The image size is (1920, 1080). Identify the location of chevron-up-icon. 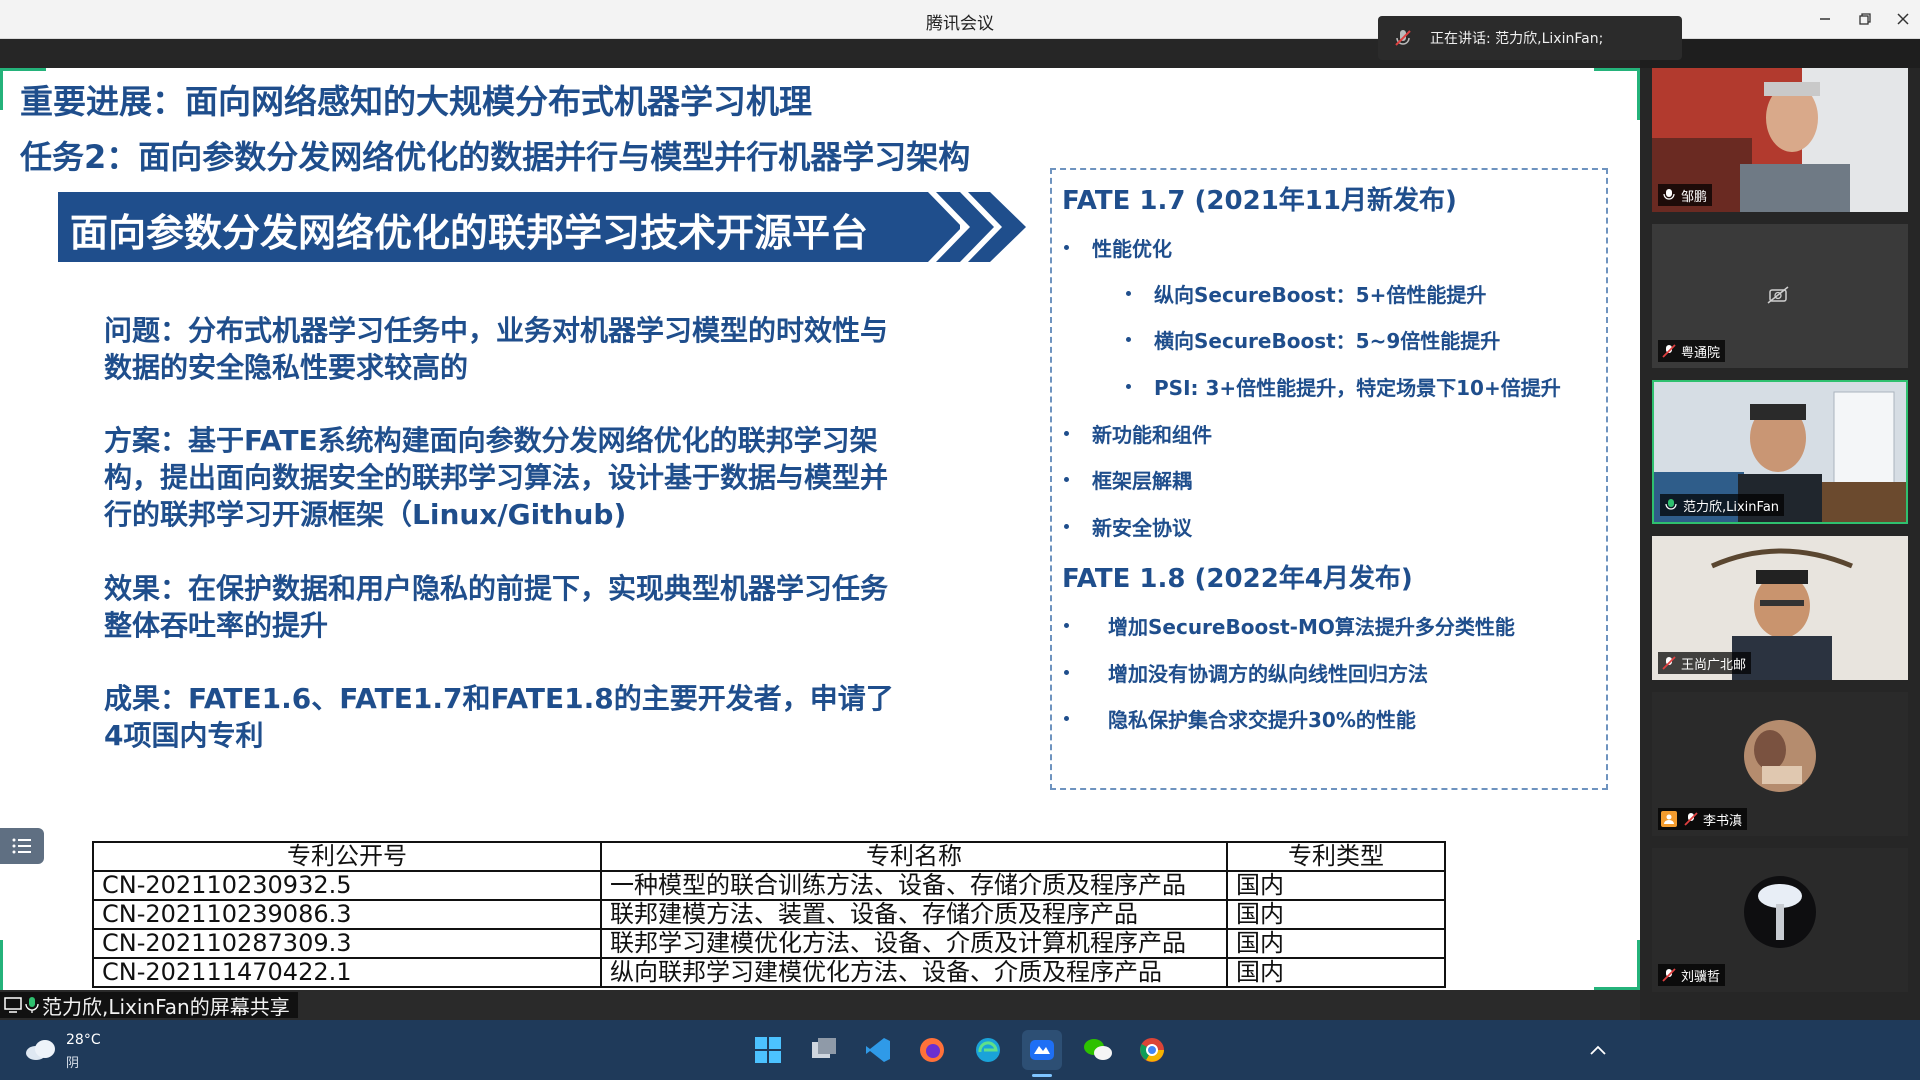
(1598, 1050).